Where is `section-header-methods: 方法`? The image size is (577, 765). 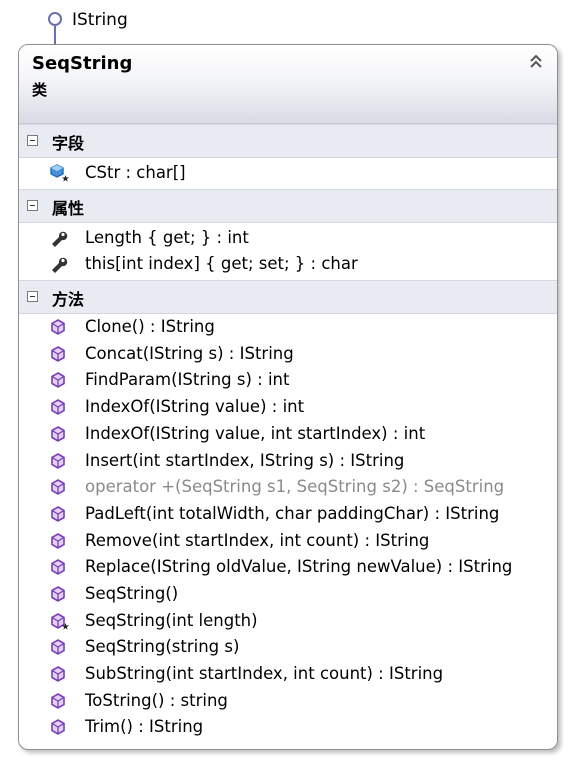
section-header-methods: 方法 is located at coordinates (288, 297).